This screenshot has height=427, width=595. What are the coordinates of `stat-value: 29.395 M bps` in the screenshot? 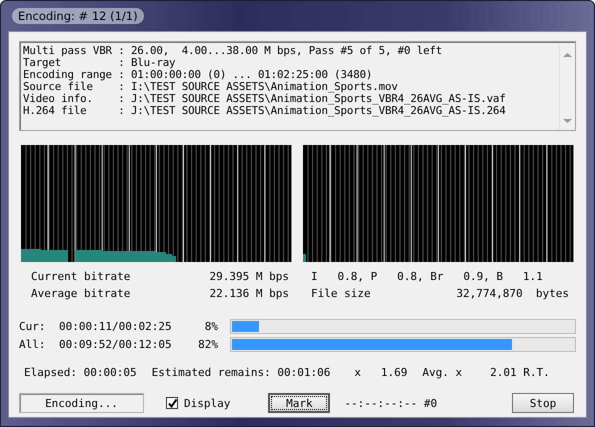 It's located at (248, 276).